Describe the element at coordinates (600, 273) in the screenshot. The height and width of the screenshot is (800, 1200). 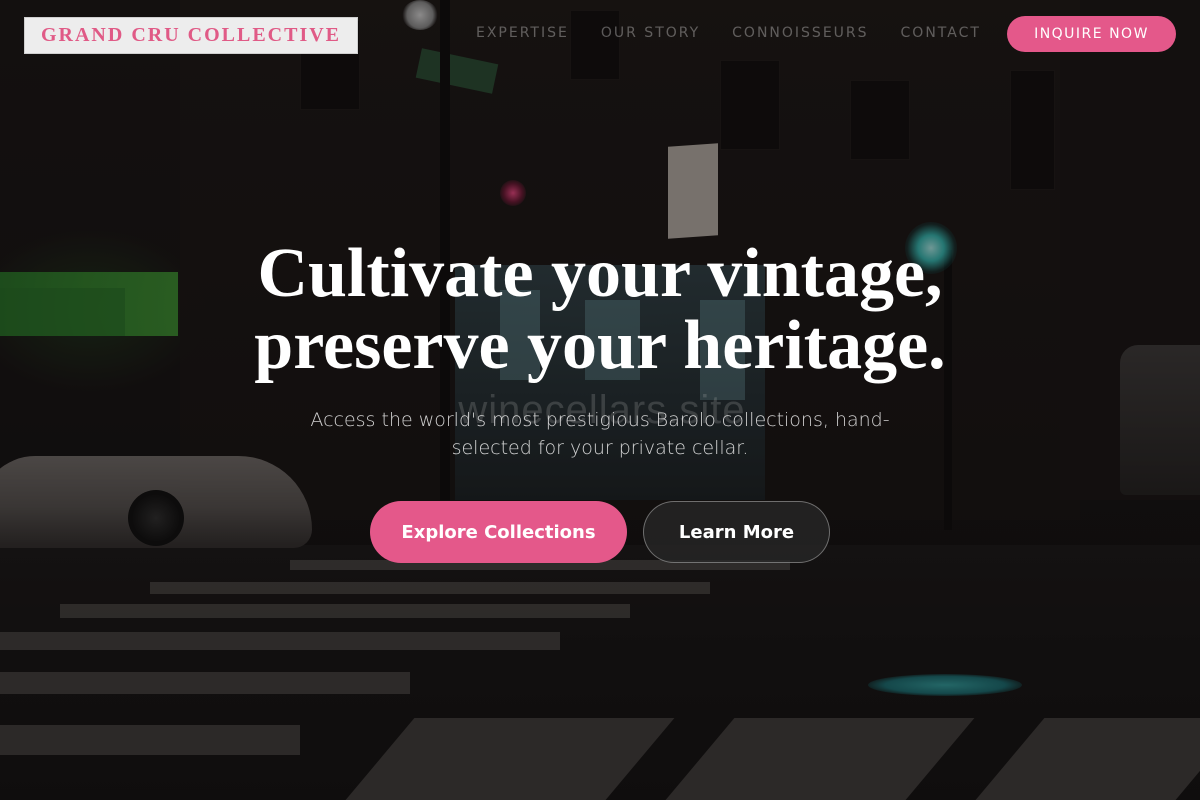
I see `hero-title-line-1: Cultivate your vintage,` at that location.